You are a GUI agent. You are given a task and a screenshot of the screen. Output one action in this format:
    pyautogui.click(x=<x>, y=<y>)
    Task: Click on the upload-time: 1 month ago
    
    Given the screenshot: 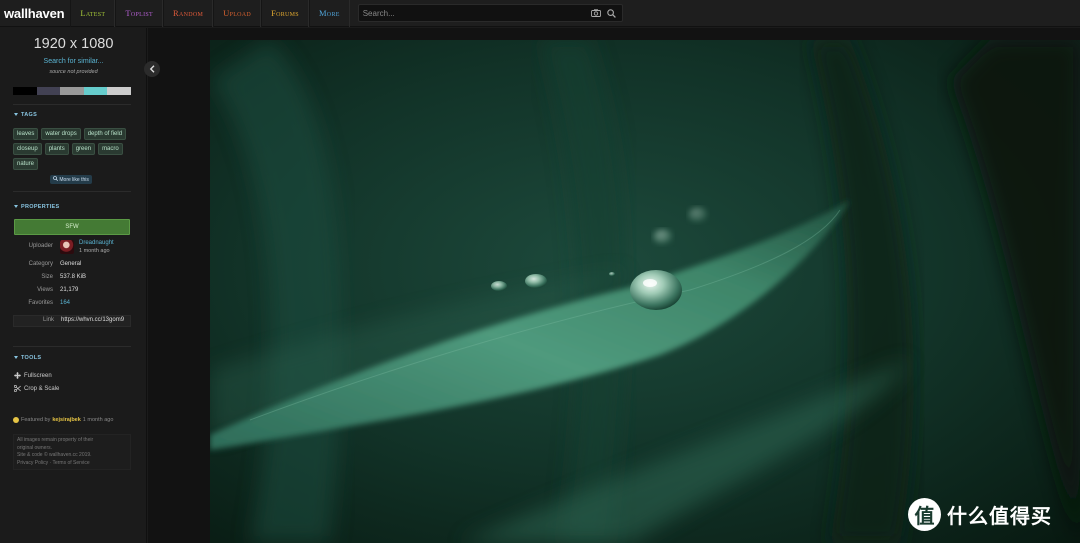 What is the action you would take?
    pyautogui.click(x=94, y=251)
    